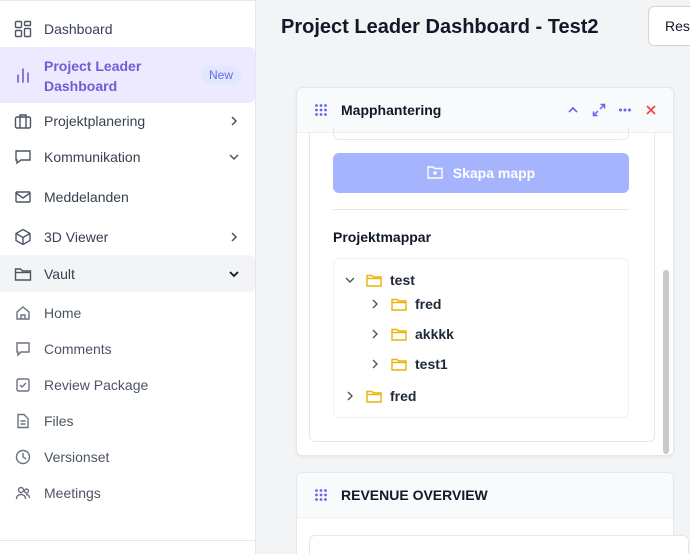 Image resolution: width=690 pixels, height=554 pixels. What do you see at coordinates (92, 157) in the screenshot?
I see `sidebar-item-label: Kommunikation` at bounding box center [92, 157].